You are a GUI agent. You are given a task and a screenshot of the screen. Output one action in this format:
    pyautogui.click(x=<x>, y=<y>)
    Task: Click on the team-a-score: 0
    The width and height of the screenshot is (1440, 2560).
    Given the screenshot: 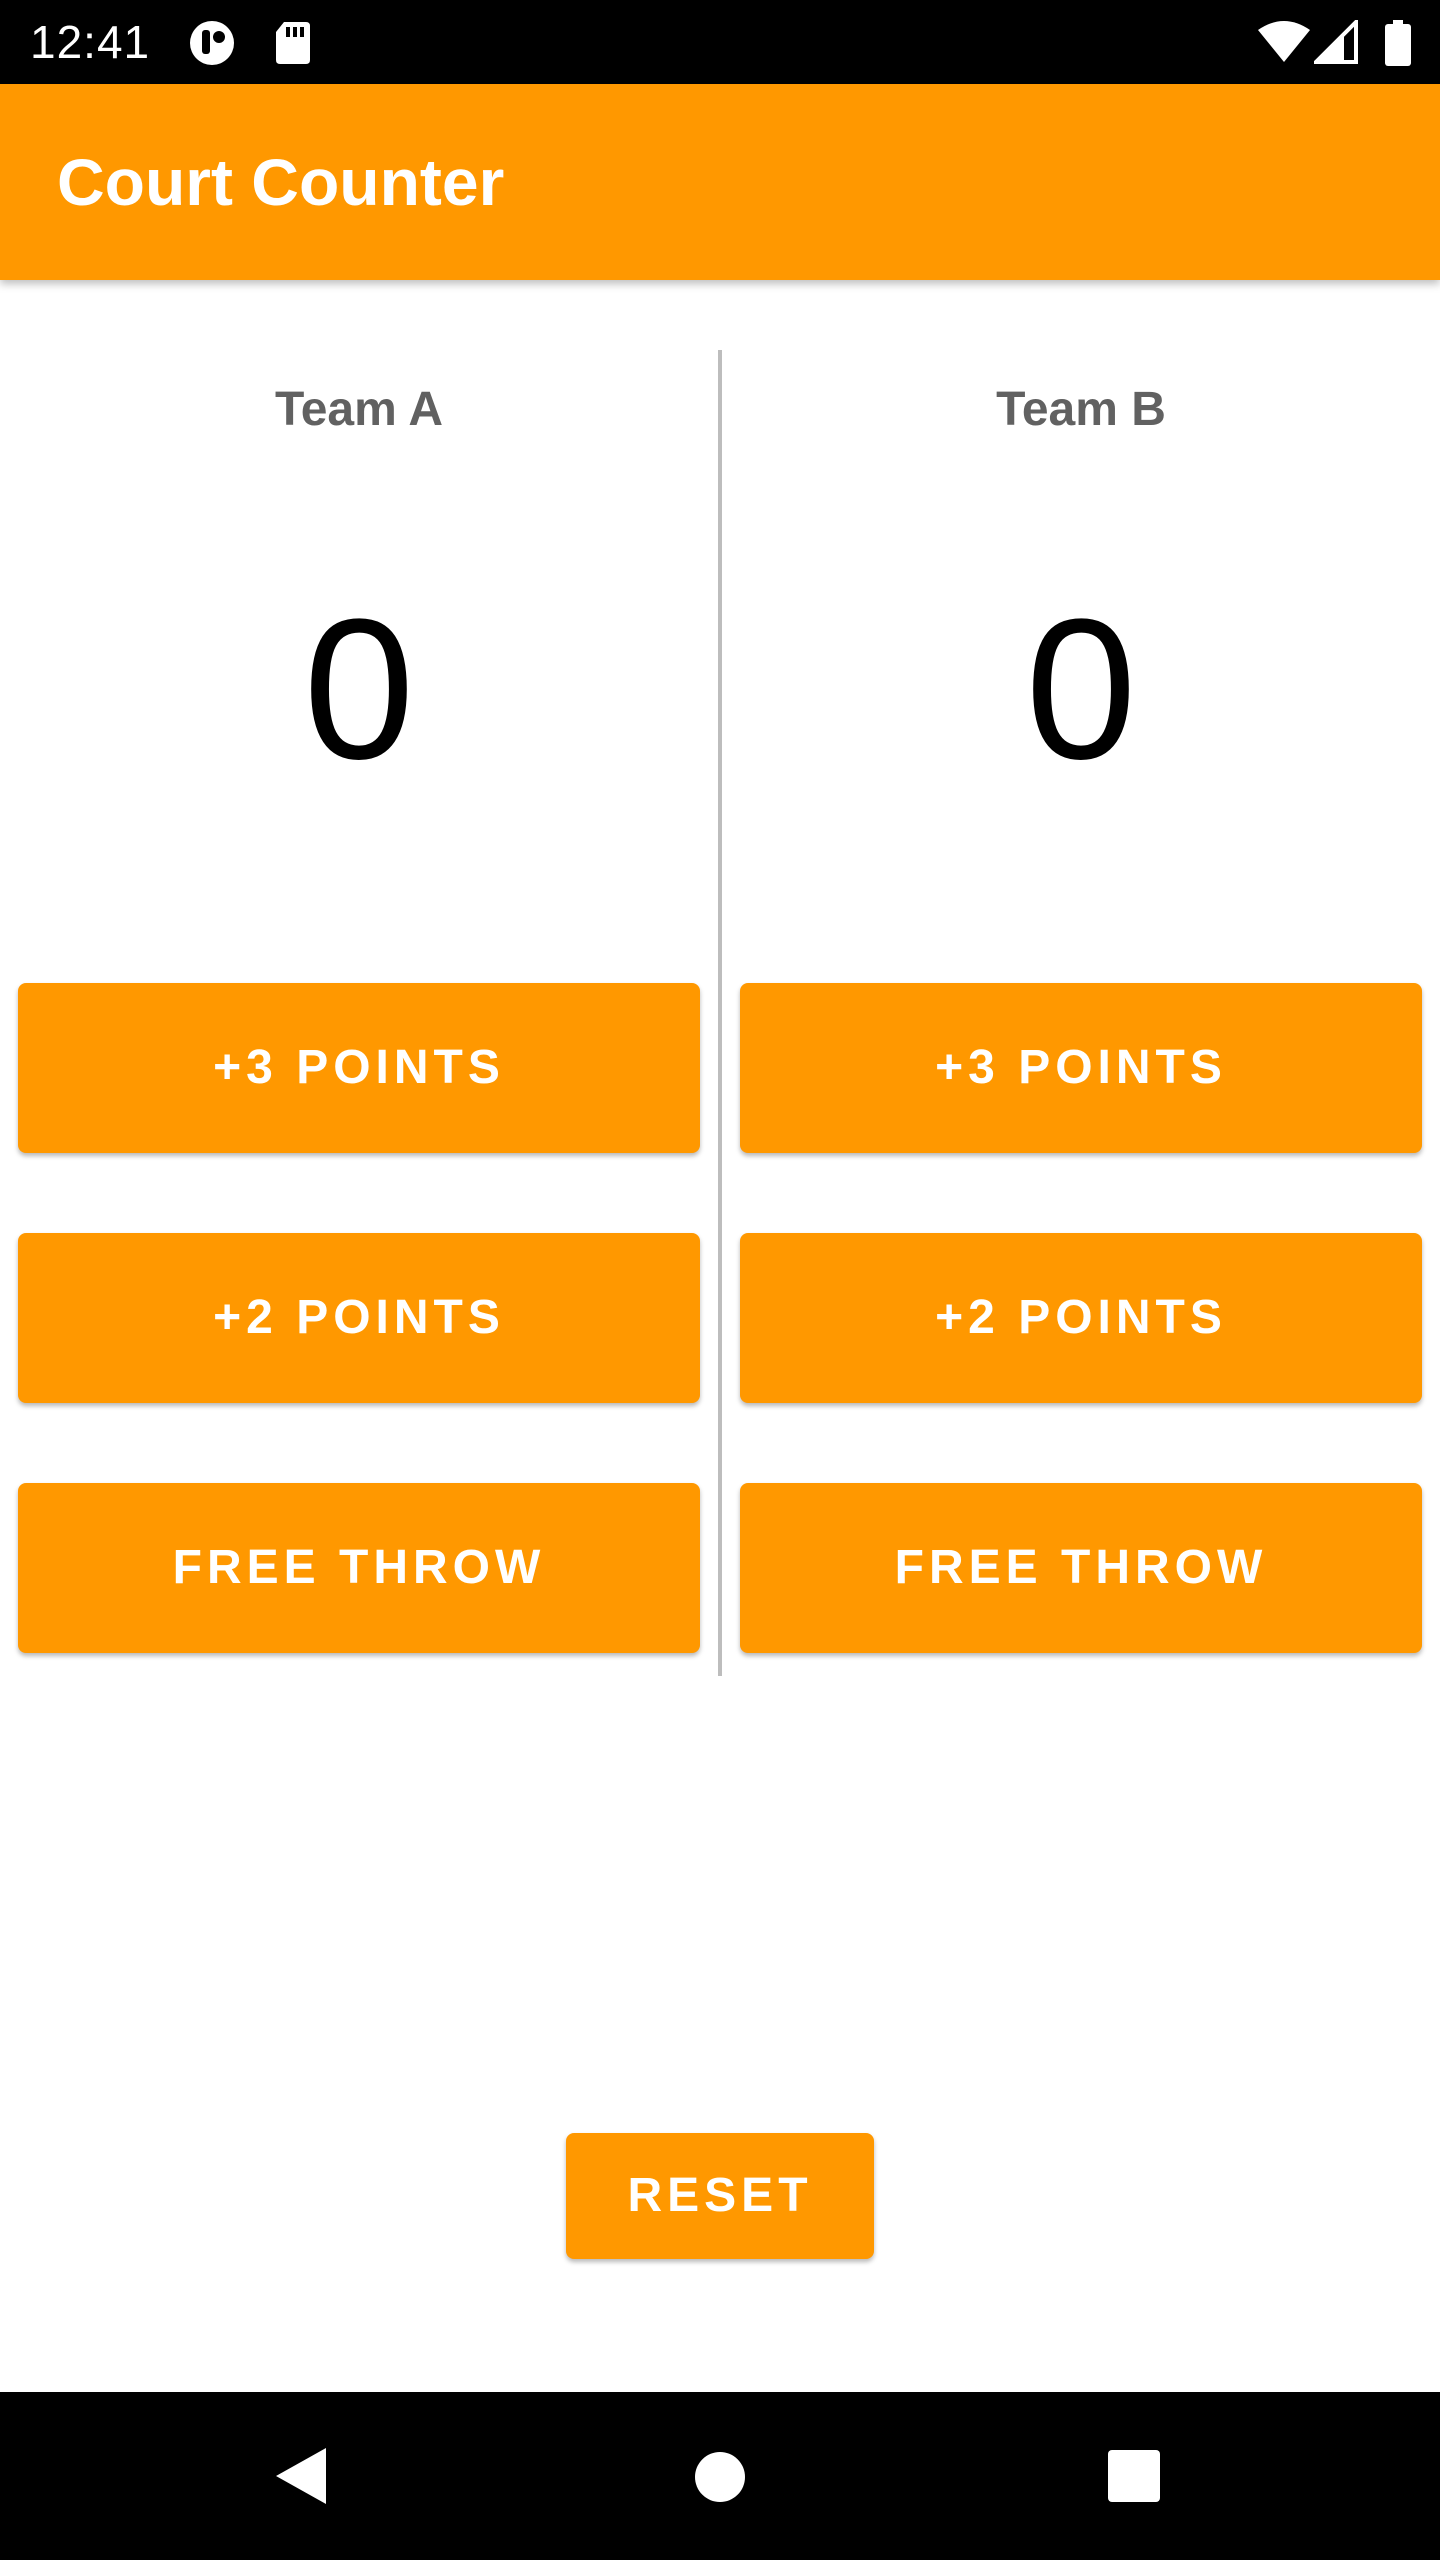 What is the action you would take?
    pyautogui.click(x=359, y=689)
    